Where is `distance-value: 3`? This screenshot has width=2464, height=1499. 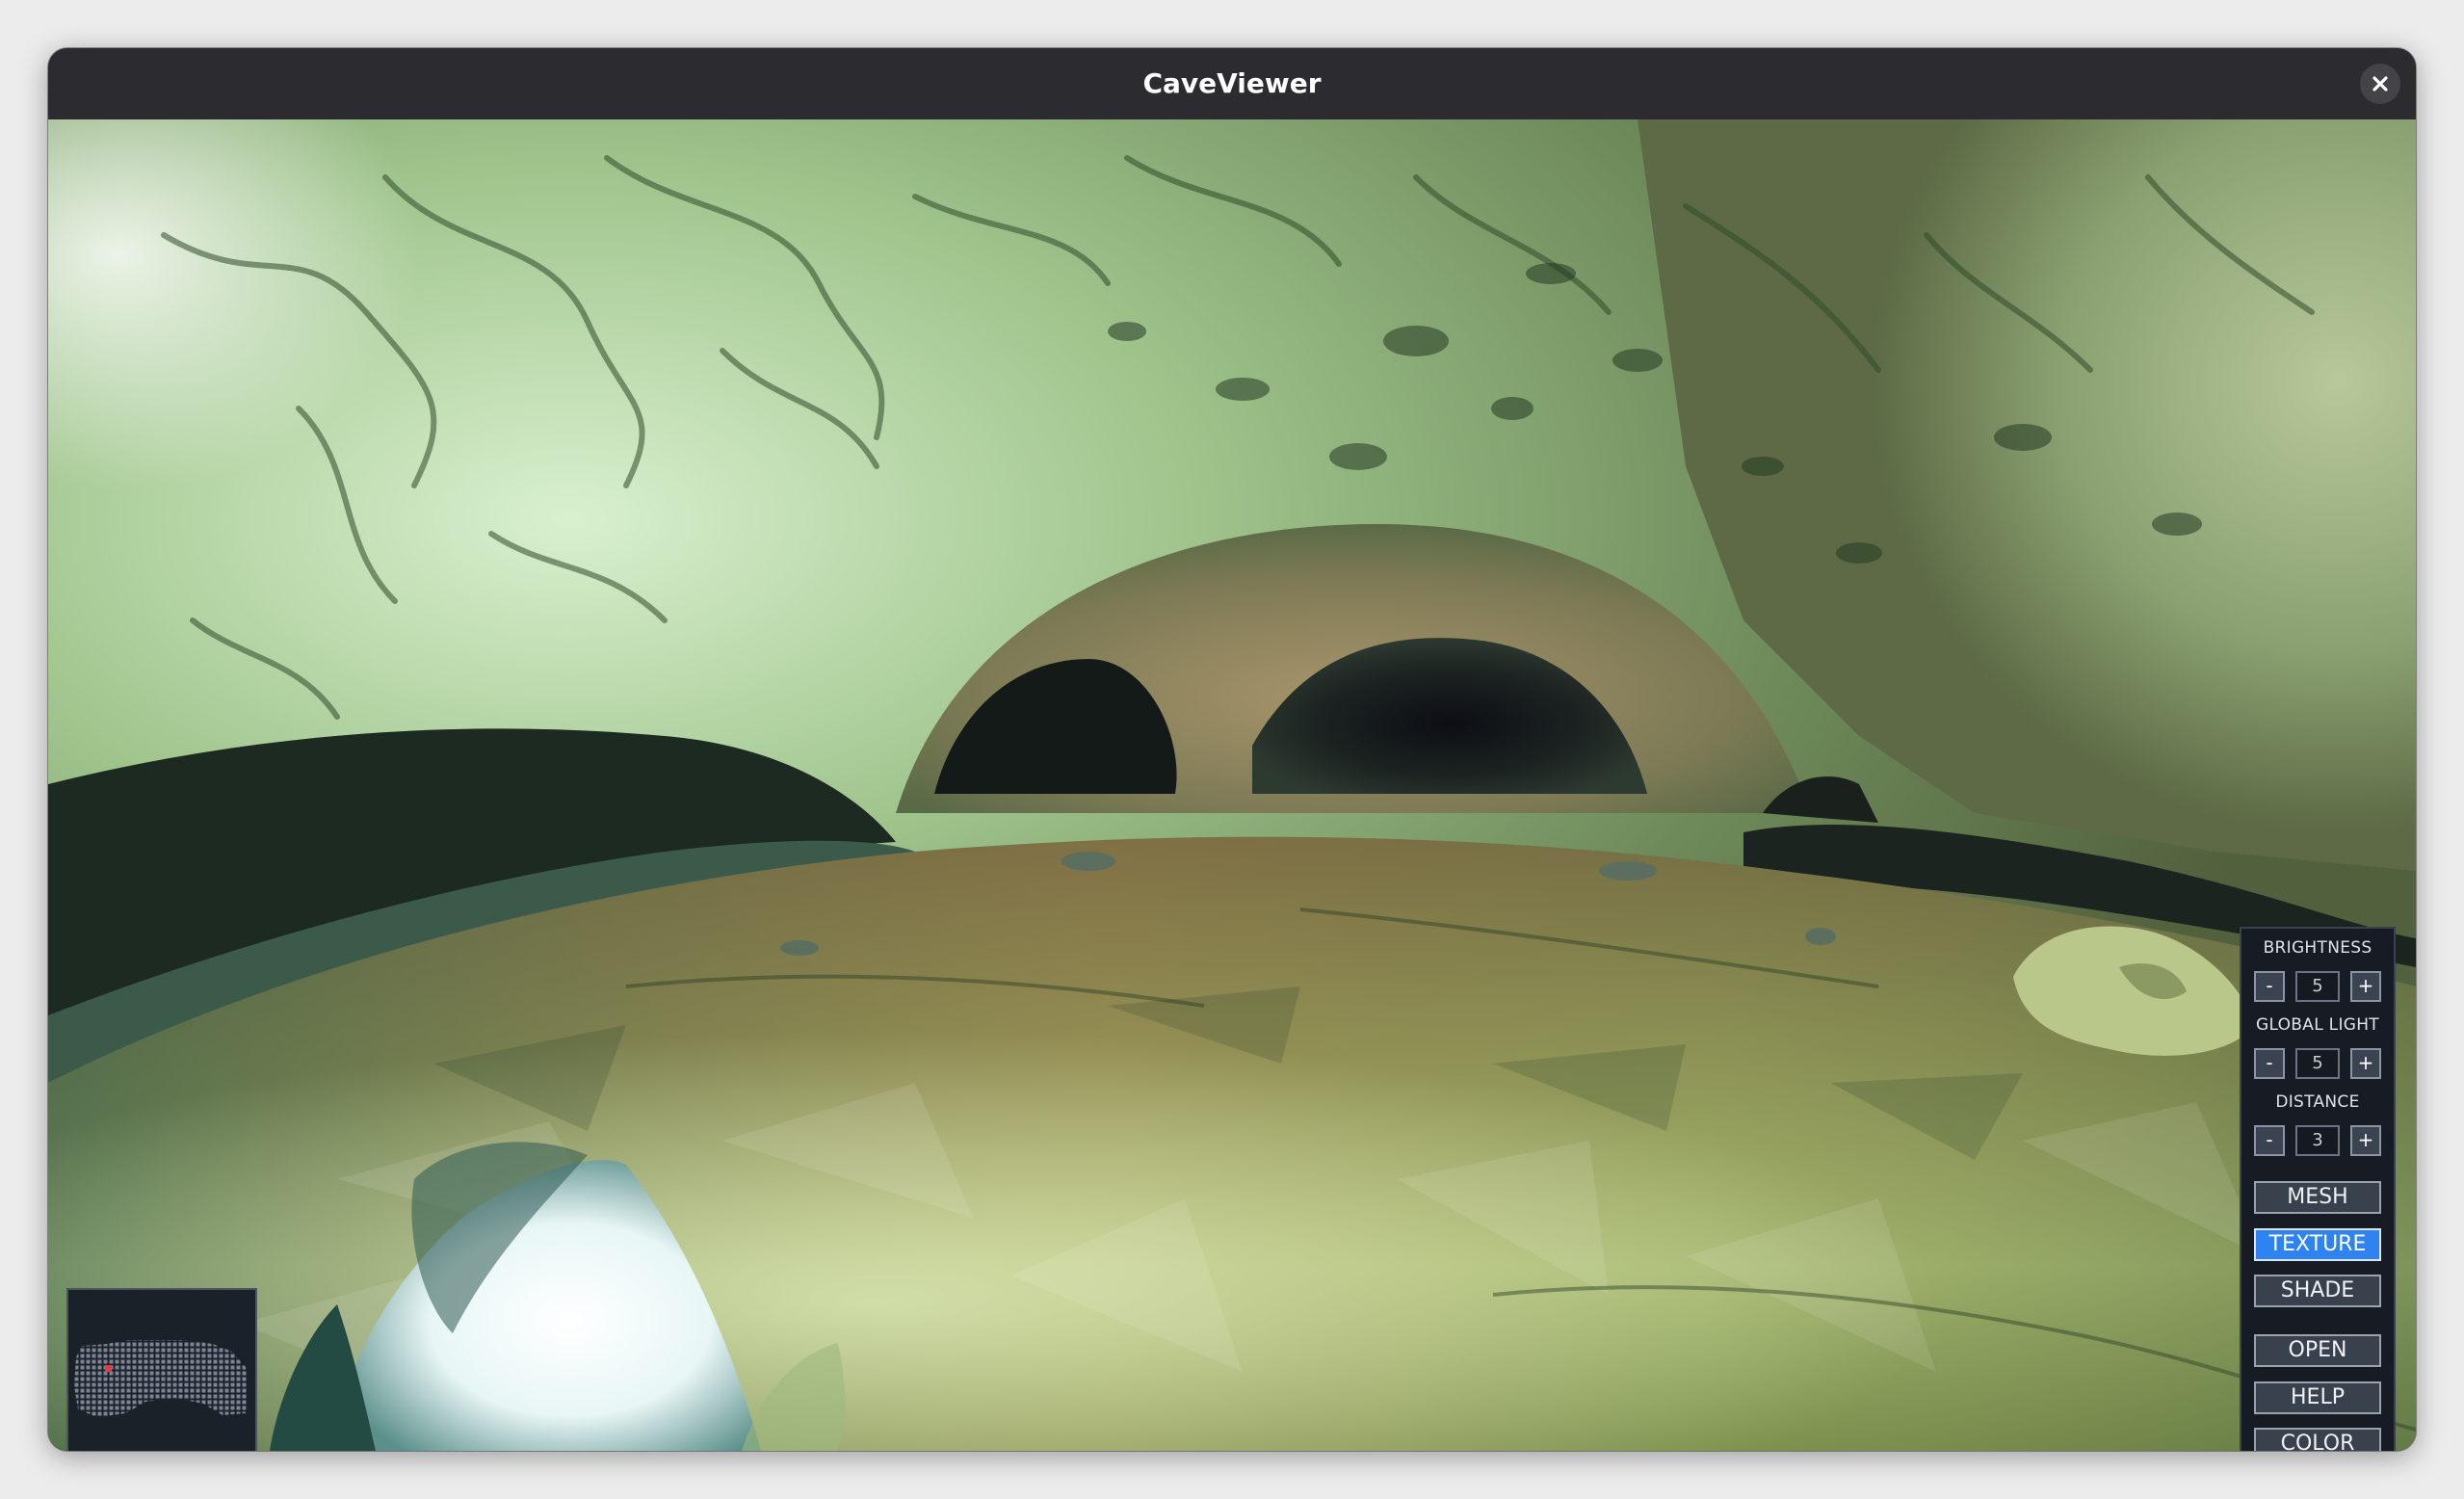 distance-value: 3 is located at coordinates (2317, 1141).